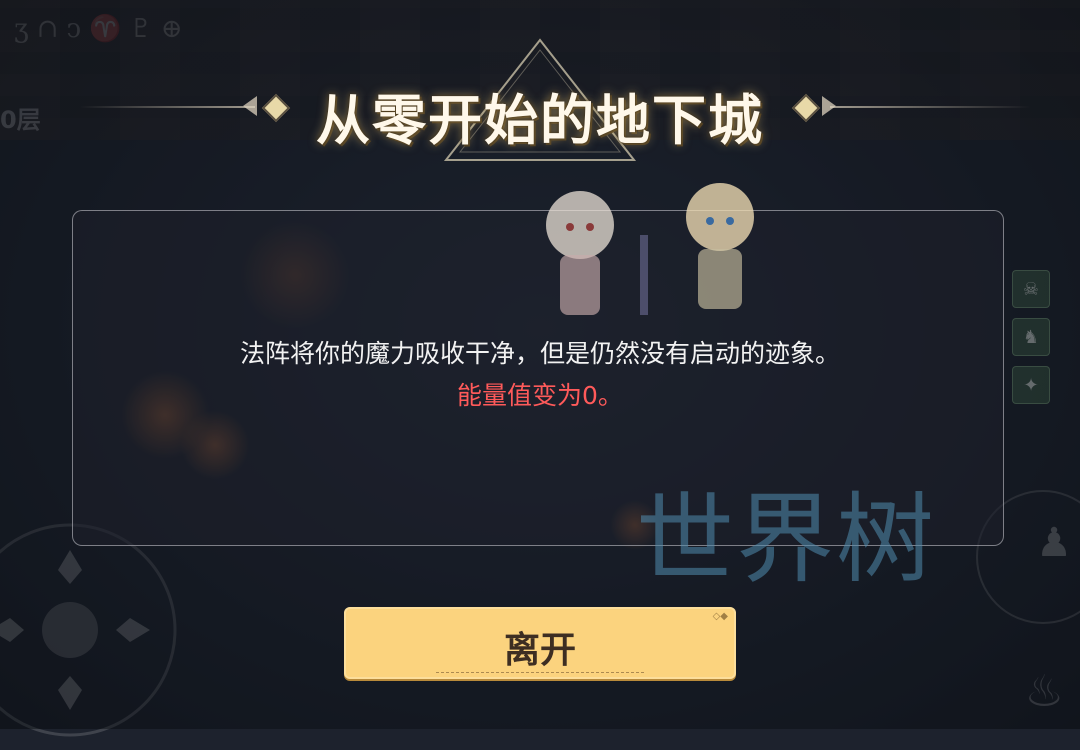 This screenshot has width=1080, height=750. Describe the element at coordinates (650, 249) in the screenshot. I see `party-characters` at that location.